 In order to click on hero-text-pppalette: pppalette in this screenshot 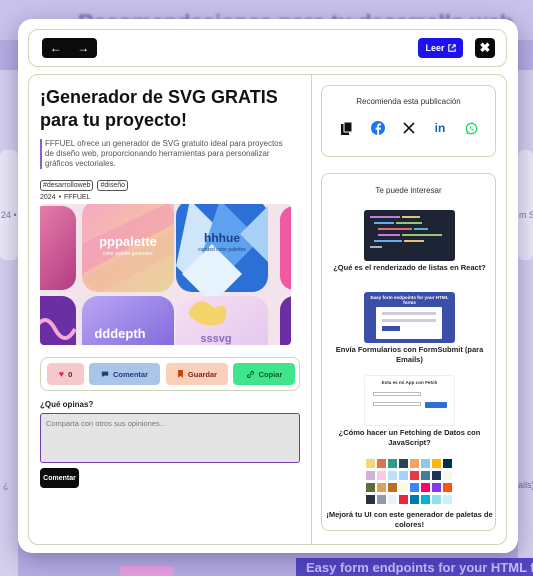, I will do `click(128, 241)`.